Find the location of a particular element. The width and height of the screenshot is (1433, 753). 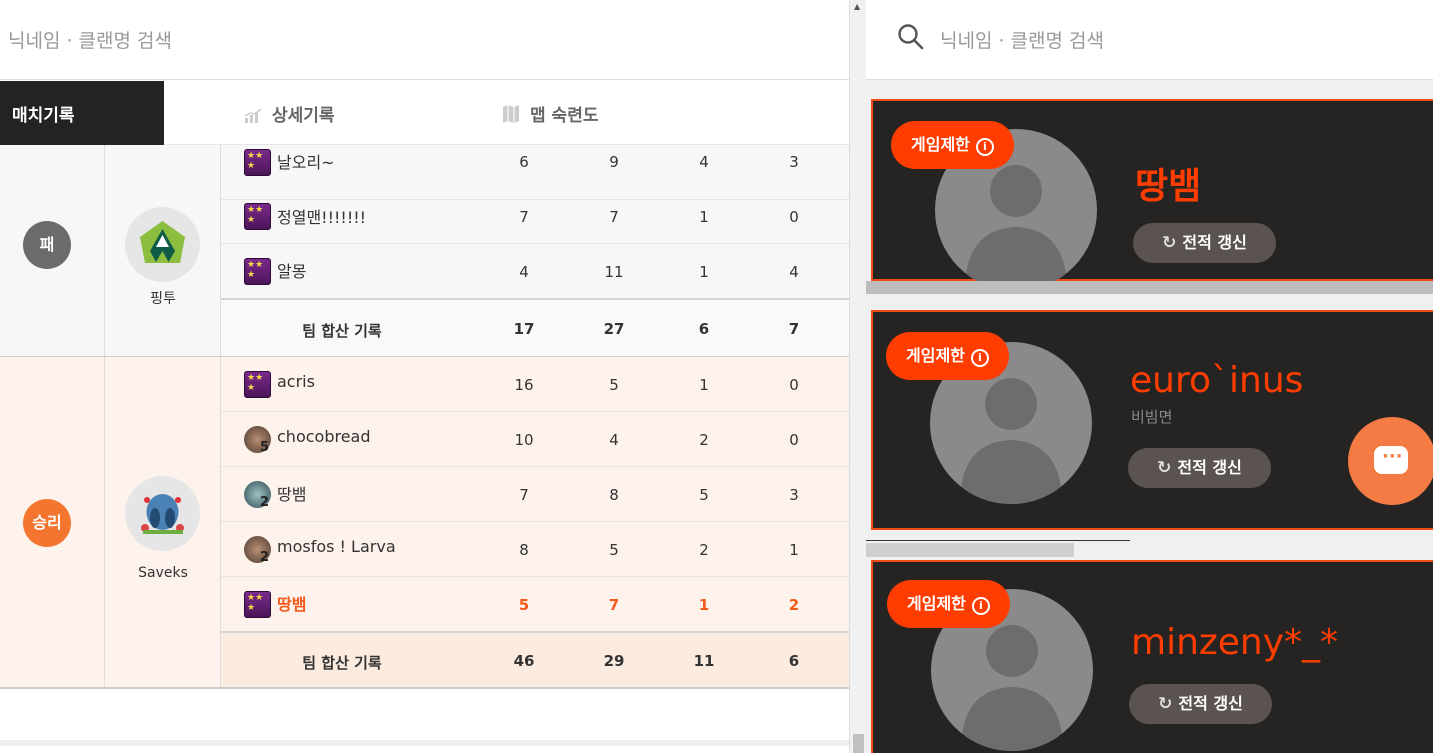

stat-death: 4 is located at coordinates (614, 440).